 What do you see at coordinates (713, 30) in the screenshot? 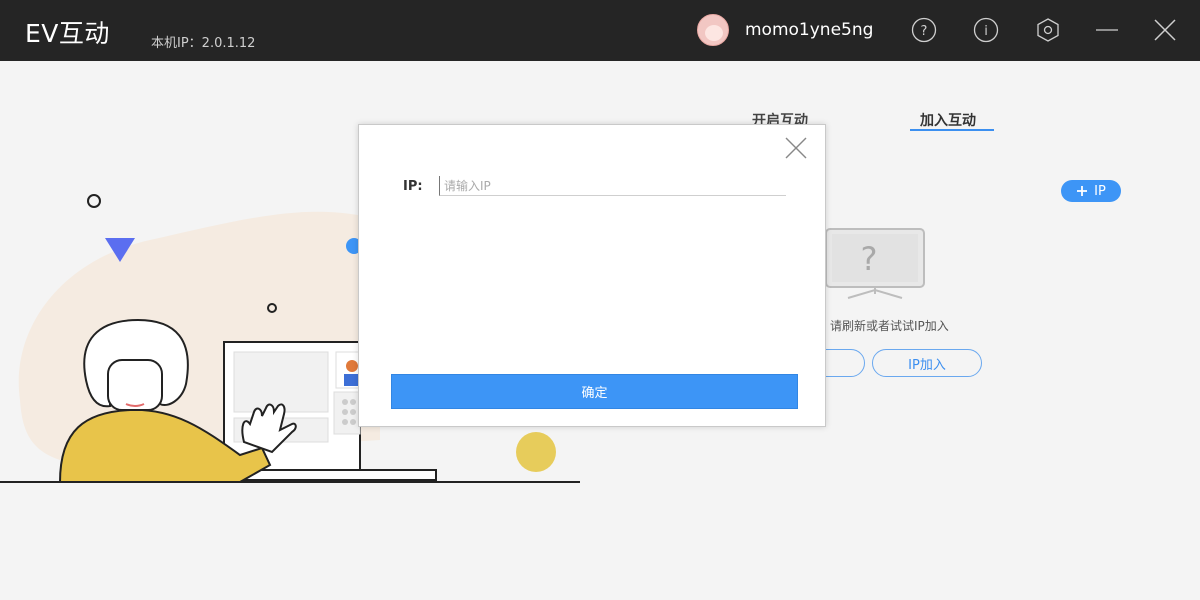
I see `avatar` at bounding box center [713, 30].